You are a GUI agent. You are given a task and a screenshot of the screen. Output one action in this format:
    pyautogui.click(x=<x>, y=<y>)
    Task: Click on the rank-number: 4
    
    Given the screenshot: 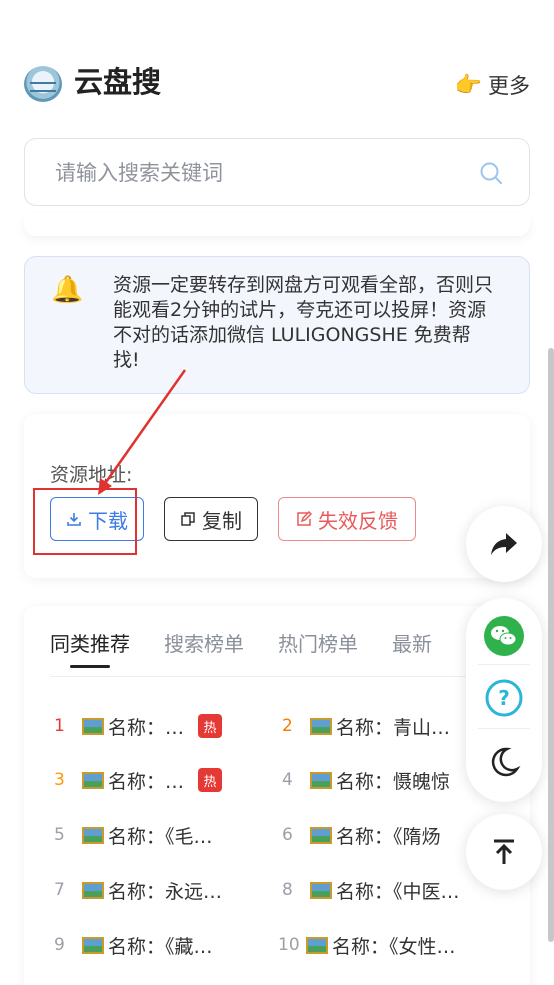 What is the action you would take?
    pyautogui.click(x=287, y=780)
    